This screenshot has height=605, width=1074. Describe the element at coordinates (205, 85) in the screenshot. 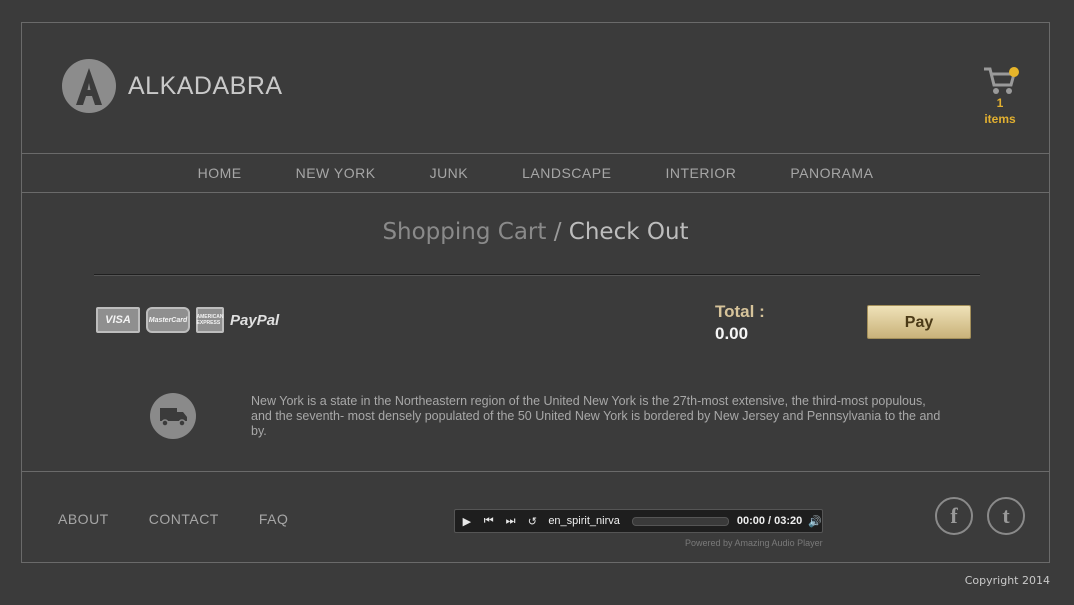

I see `brand-name: ALKADABRA` at that location.